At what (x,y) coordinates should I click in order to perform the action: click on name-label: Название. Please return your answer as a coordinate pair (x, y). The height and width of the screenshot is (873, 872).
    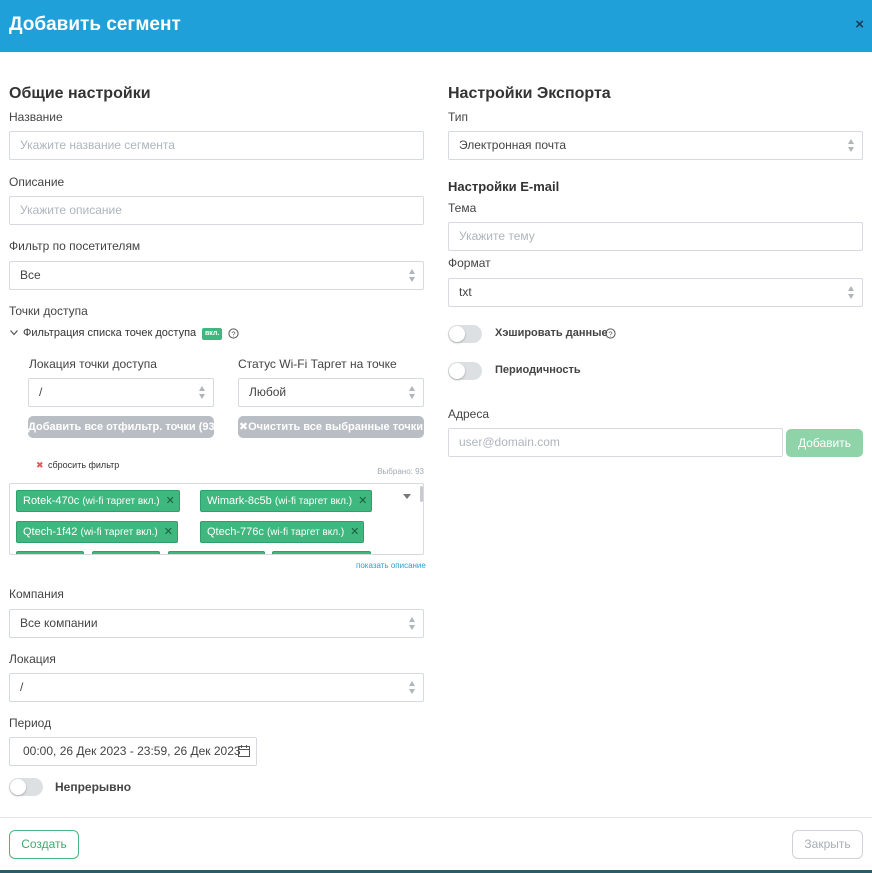
    Looking at the image, I should click on (36, 117).